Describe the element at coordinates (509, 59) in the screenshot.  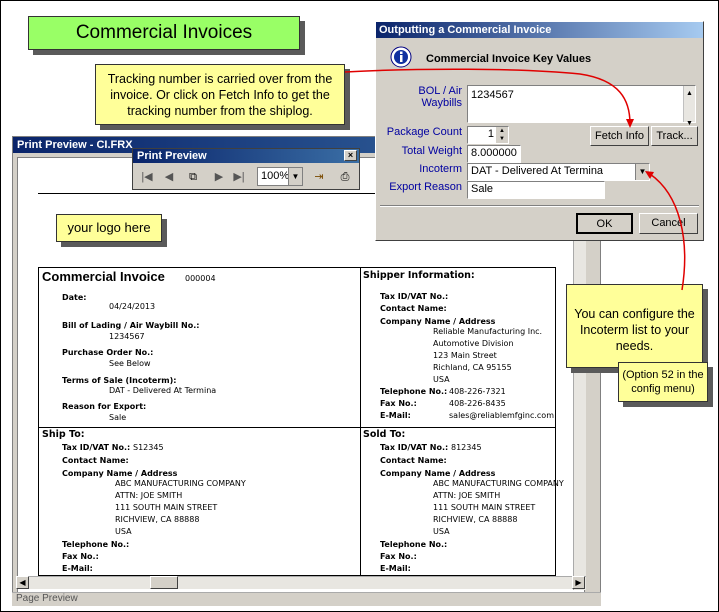
I see `dialog-heading: Commercial Invoice Key Values` at that location.